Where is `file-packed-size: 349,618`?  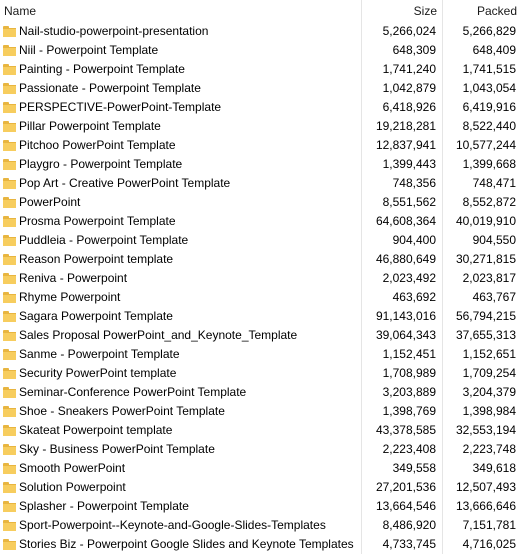
file-packed-size: 349,618 is located at coordinates (494, 468).